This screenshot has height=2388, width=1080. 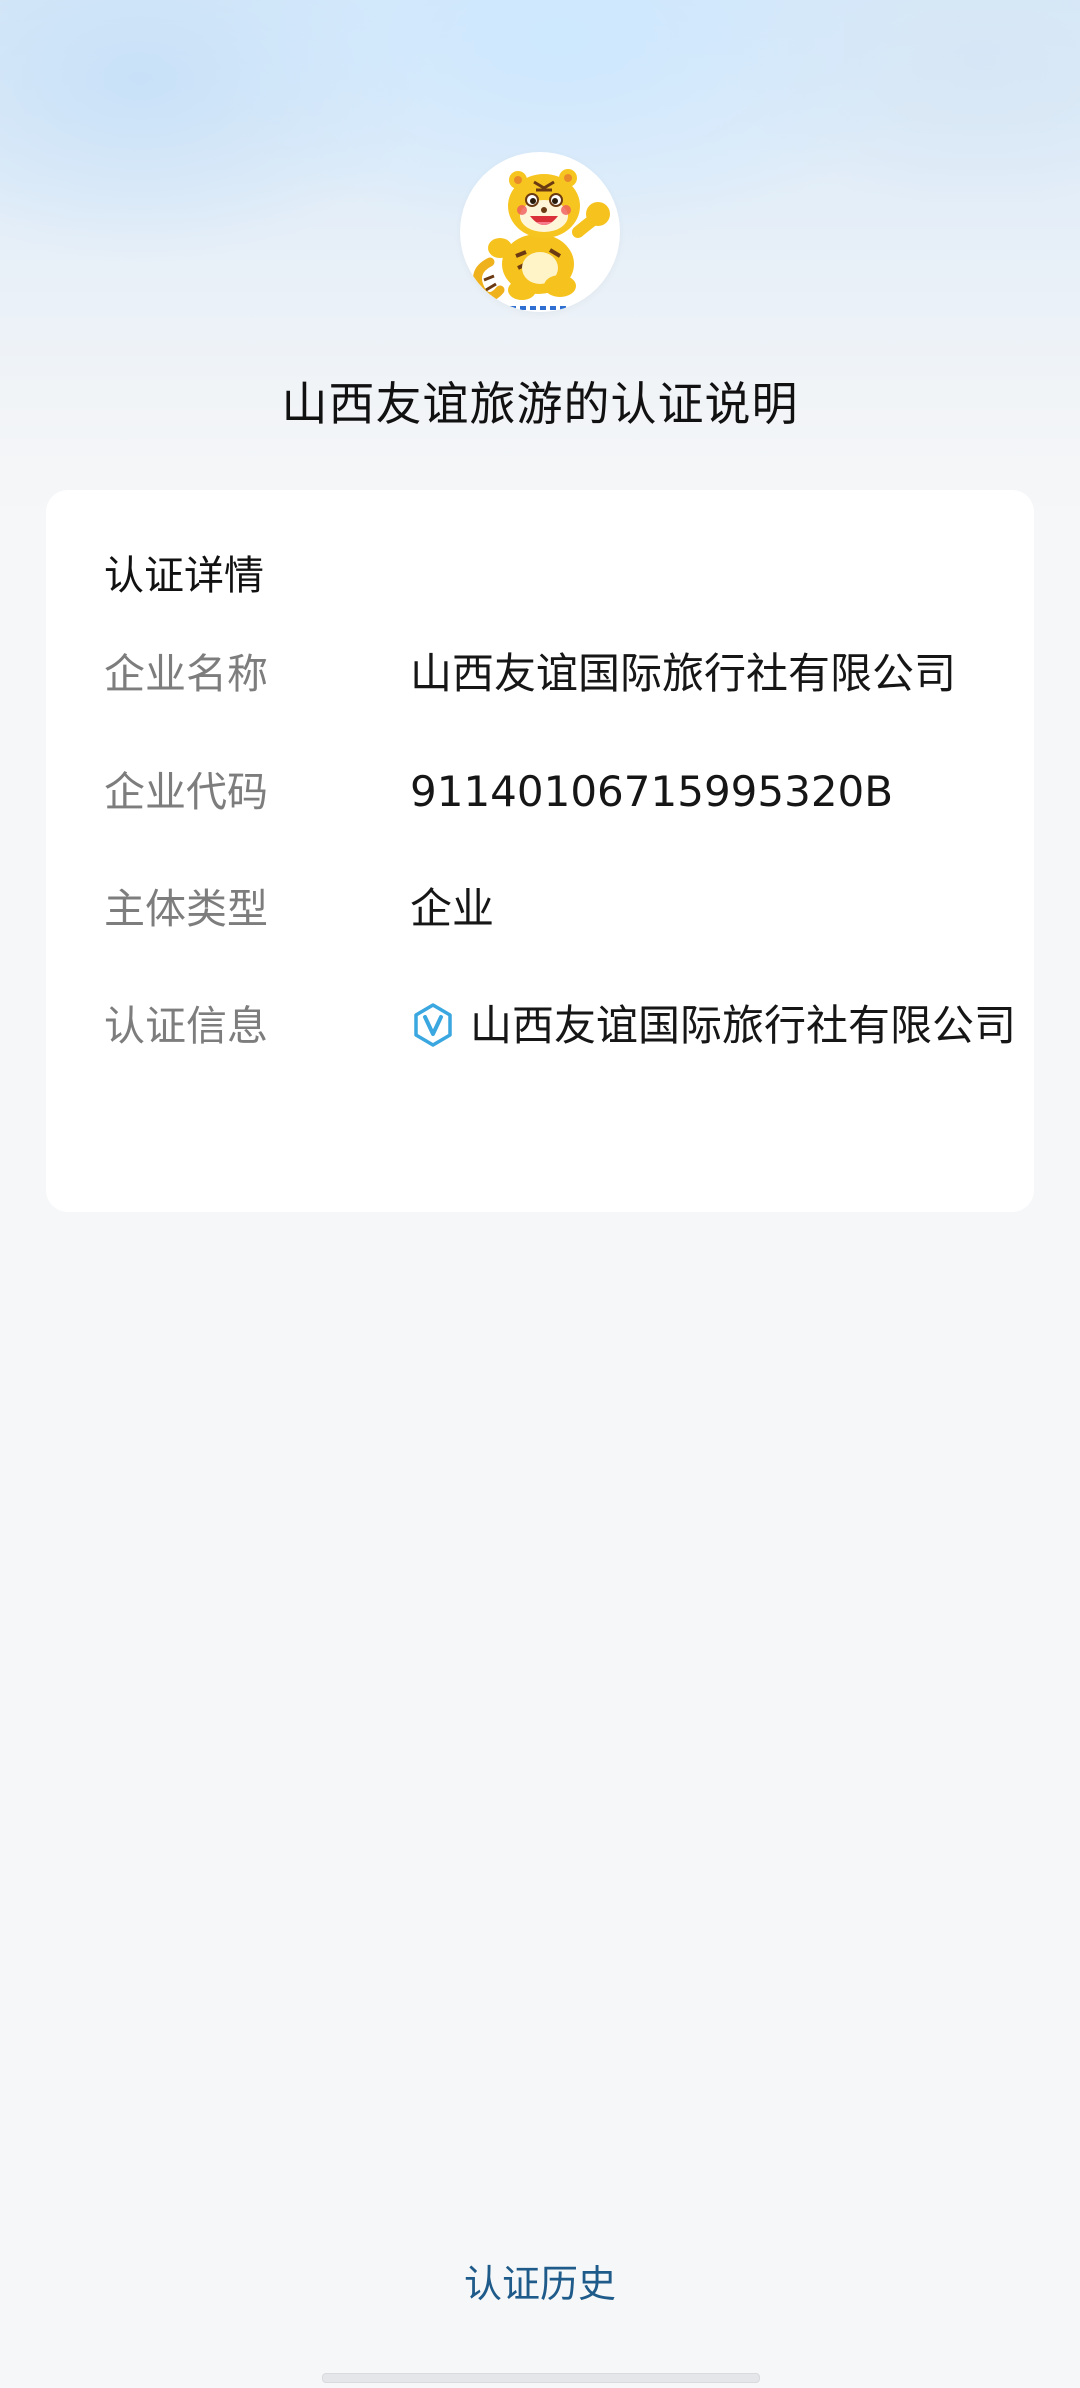 What do you see at coordinates (683, 673) in the screenshot?
I see `row-value: 山西友谊国际旅行社有限公司` at bounding box center [683, 673].